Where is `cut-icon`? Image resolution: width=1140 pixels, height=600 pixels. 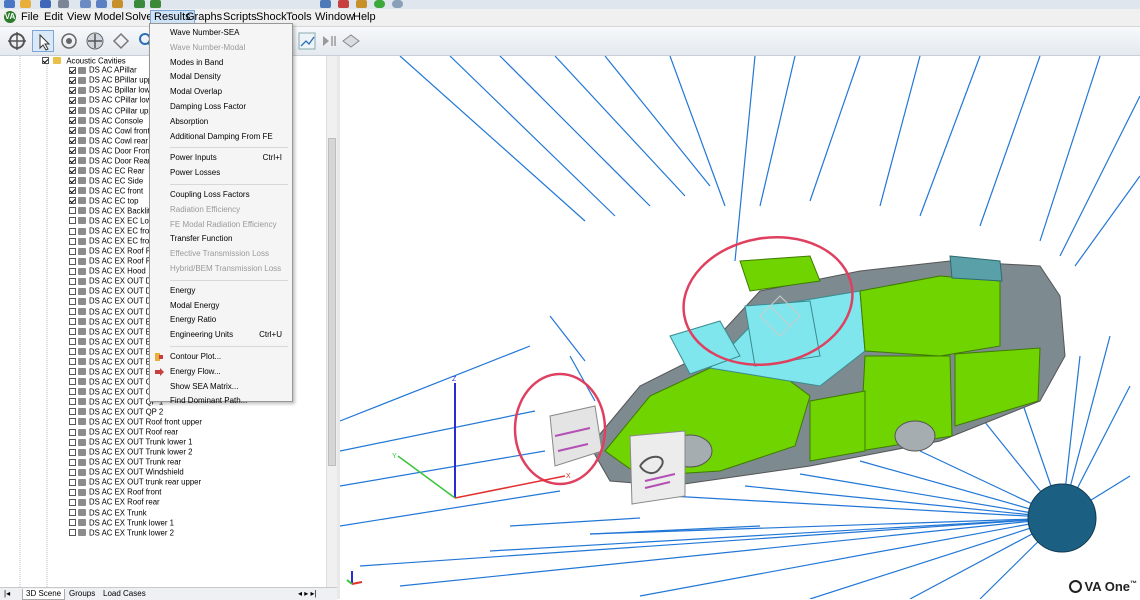
cut-icon is located at coordinates (85, 4).